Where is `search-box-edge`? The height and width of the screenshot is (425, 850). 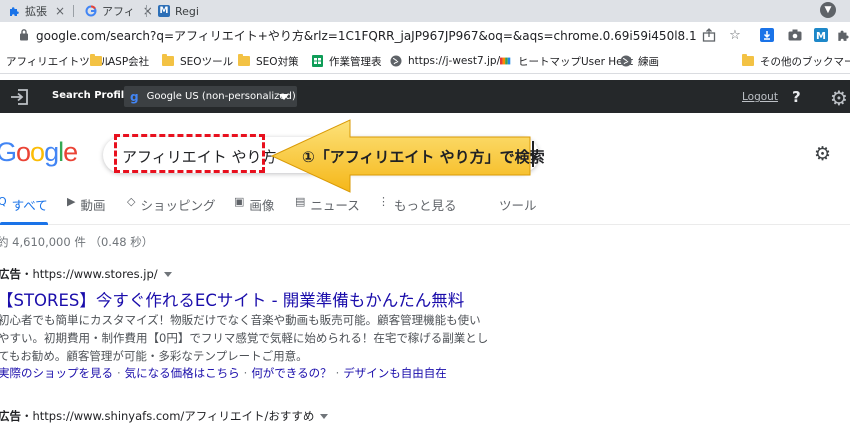
search-box-edge is located at coordinates (533, 154).